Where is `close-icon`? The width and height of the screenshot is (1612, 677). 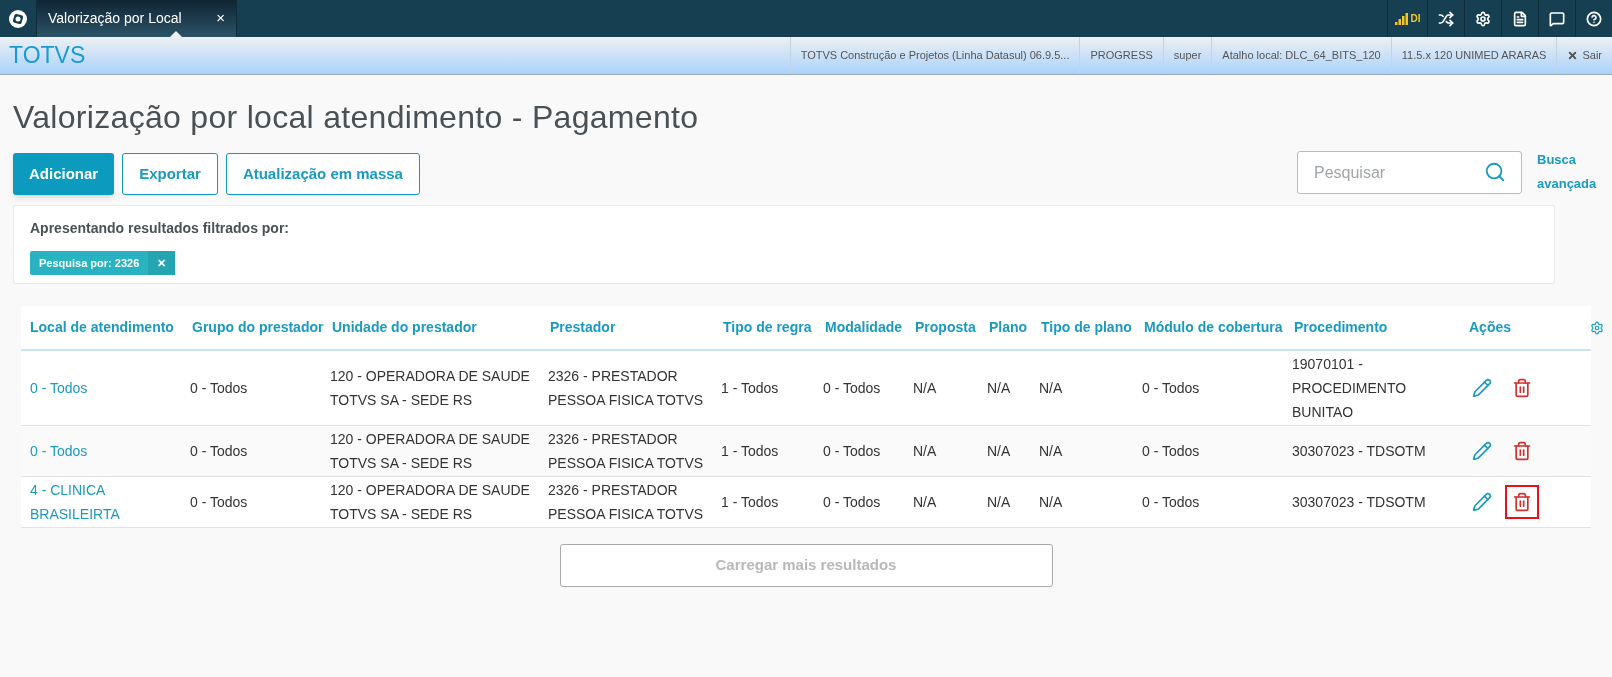
close-icon is located at coordinates (1573, 55).